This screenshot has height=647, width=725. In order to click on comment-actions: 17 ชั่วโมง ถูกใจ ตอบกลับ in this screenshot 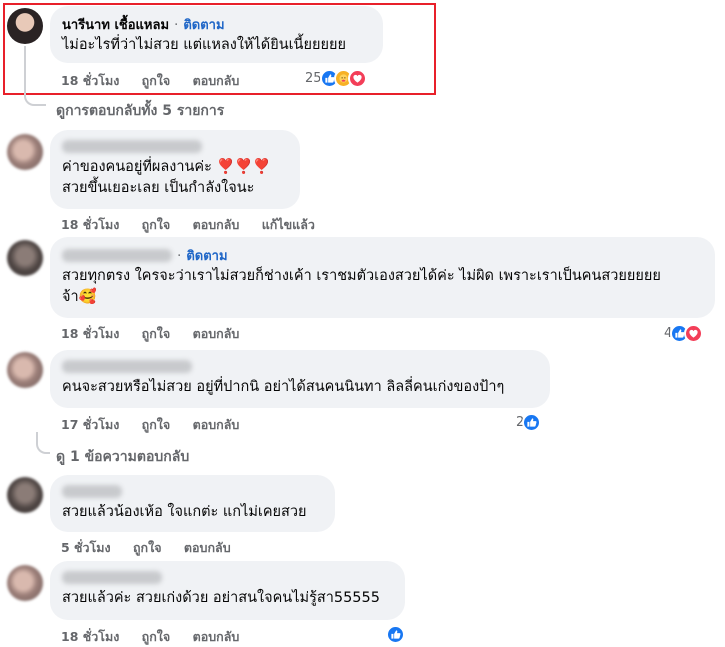, I will do `click(159, 425)`.